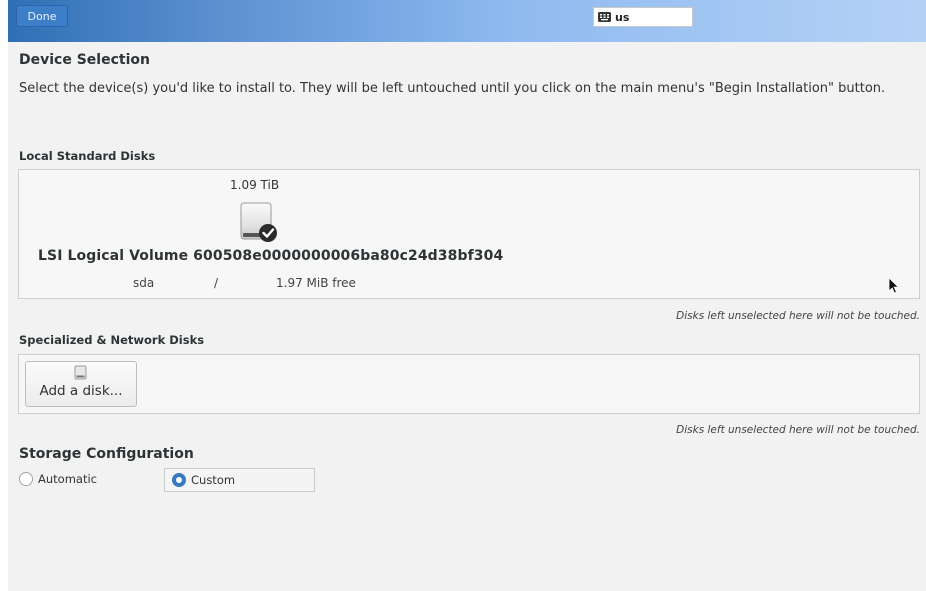 The width and height of the screenshot is (926, 591). I want to click on custom-radio-option: Custom, so click(239, 480).